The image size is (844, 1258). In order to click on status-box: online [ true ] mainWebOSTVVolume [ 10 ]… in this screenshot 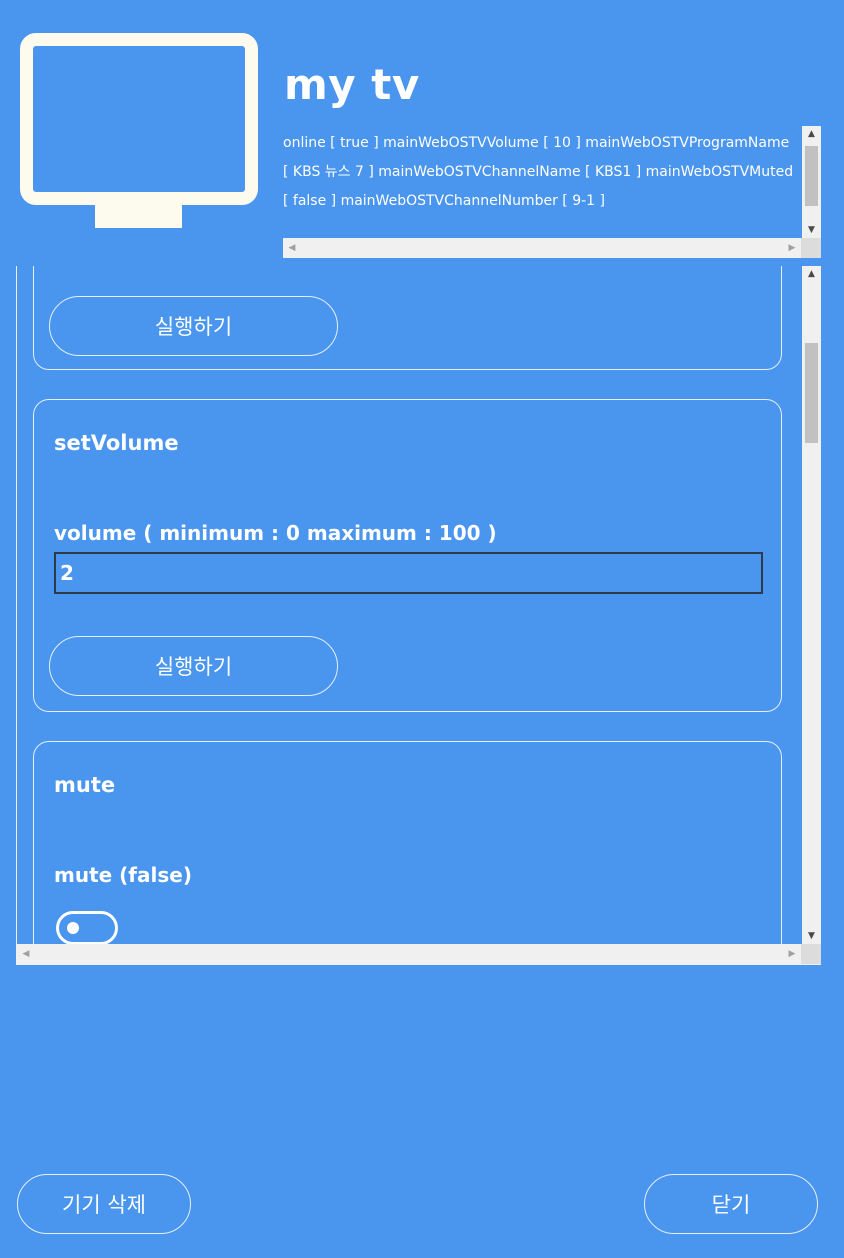, I will do `click(552, 192)`.